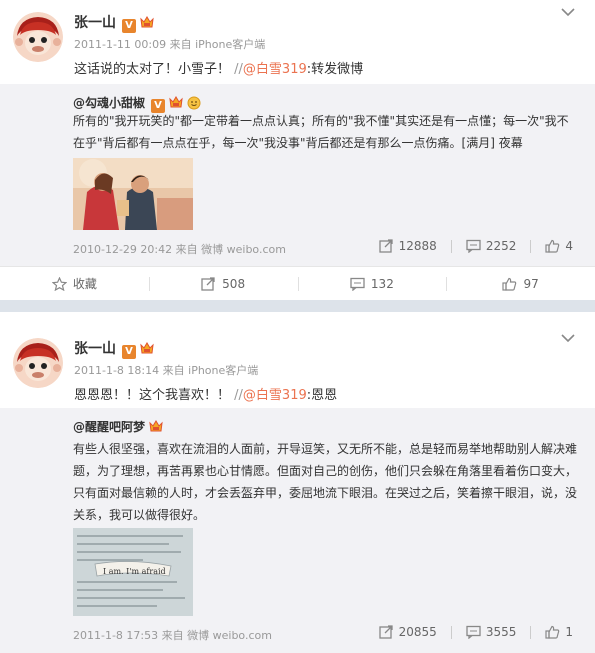 The image size is (595, 653). What do you see at coordinates (152, 69) in the screenshot?
I see `post-text-main: 这话说的太对了！小雪子！` at bounding box center [152, 69].